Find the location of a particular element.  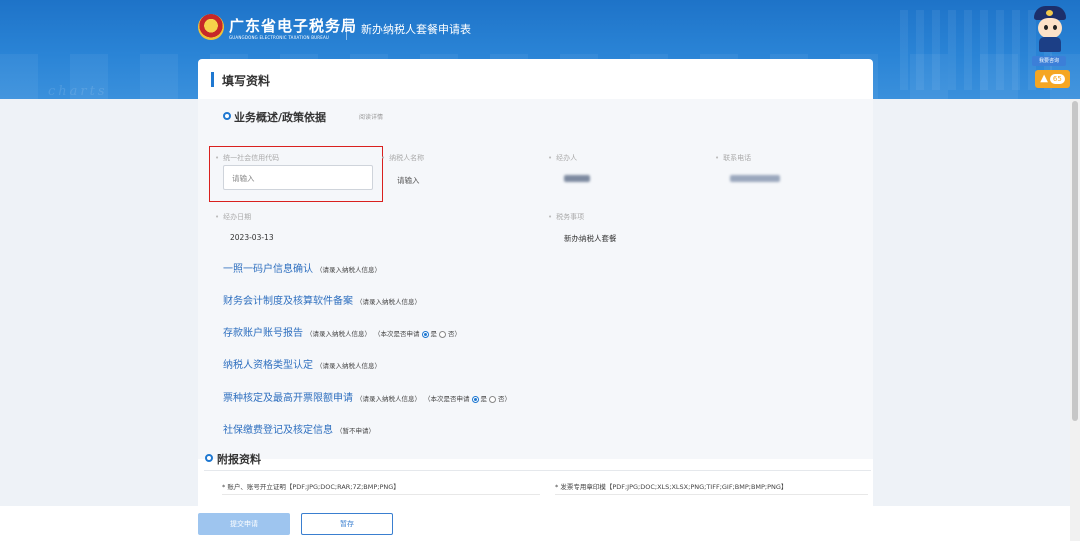

section-accent-bar is located at coordinates (212, 79).